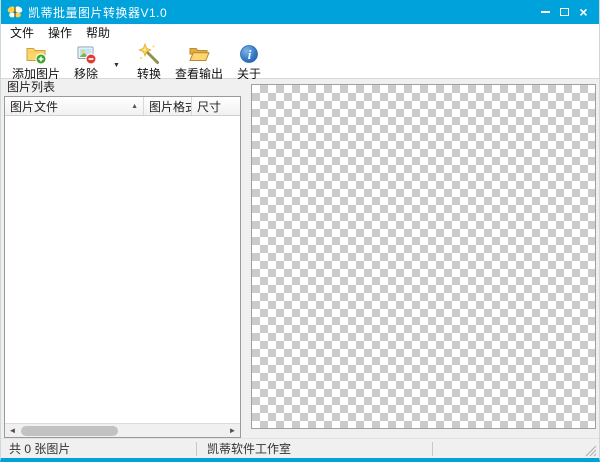 Image resolution: width=600 pixels, height=462 pixels. What do you see at coordinates (300, 61) in the screenshot?
I see `toolbar: 添加图片 移除 ▼ 转换 查看输出 i 关于` at bounding box center [300, 61].